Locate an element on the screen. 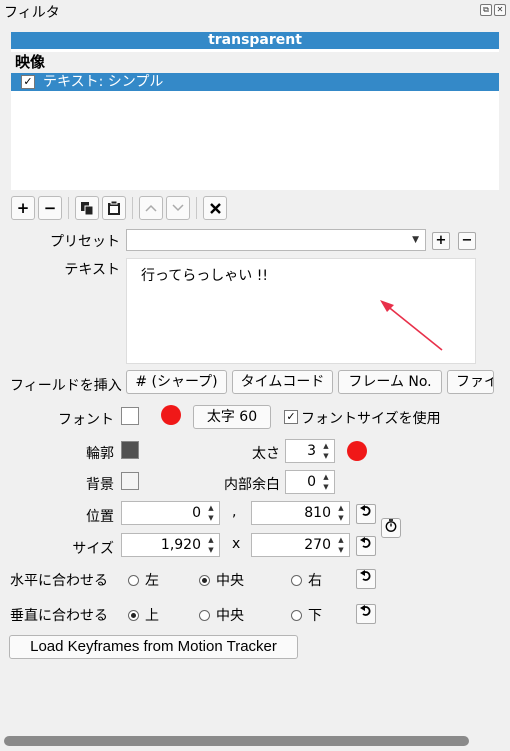 The width and height of the screenshot is (510, 751). keyframe-stopwatch-button is located at coordinates (391, 528).